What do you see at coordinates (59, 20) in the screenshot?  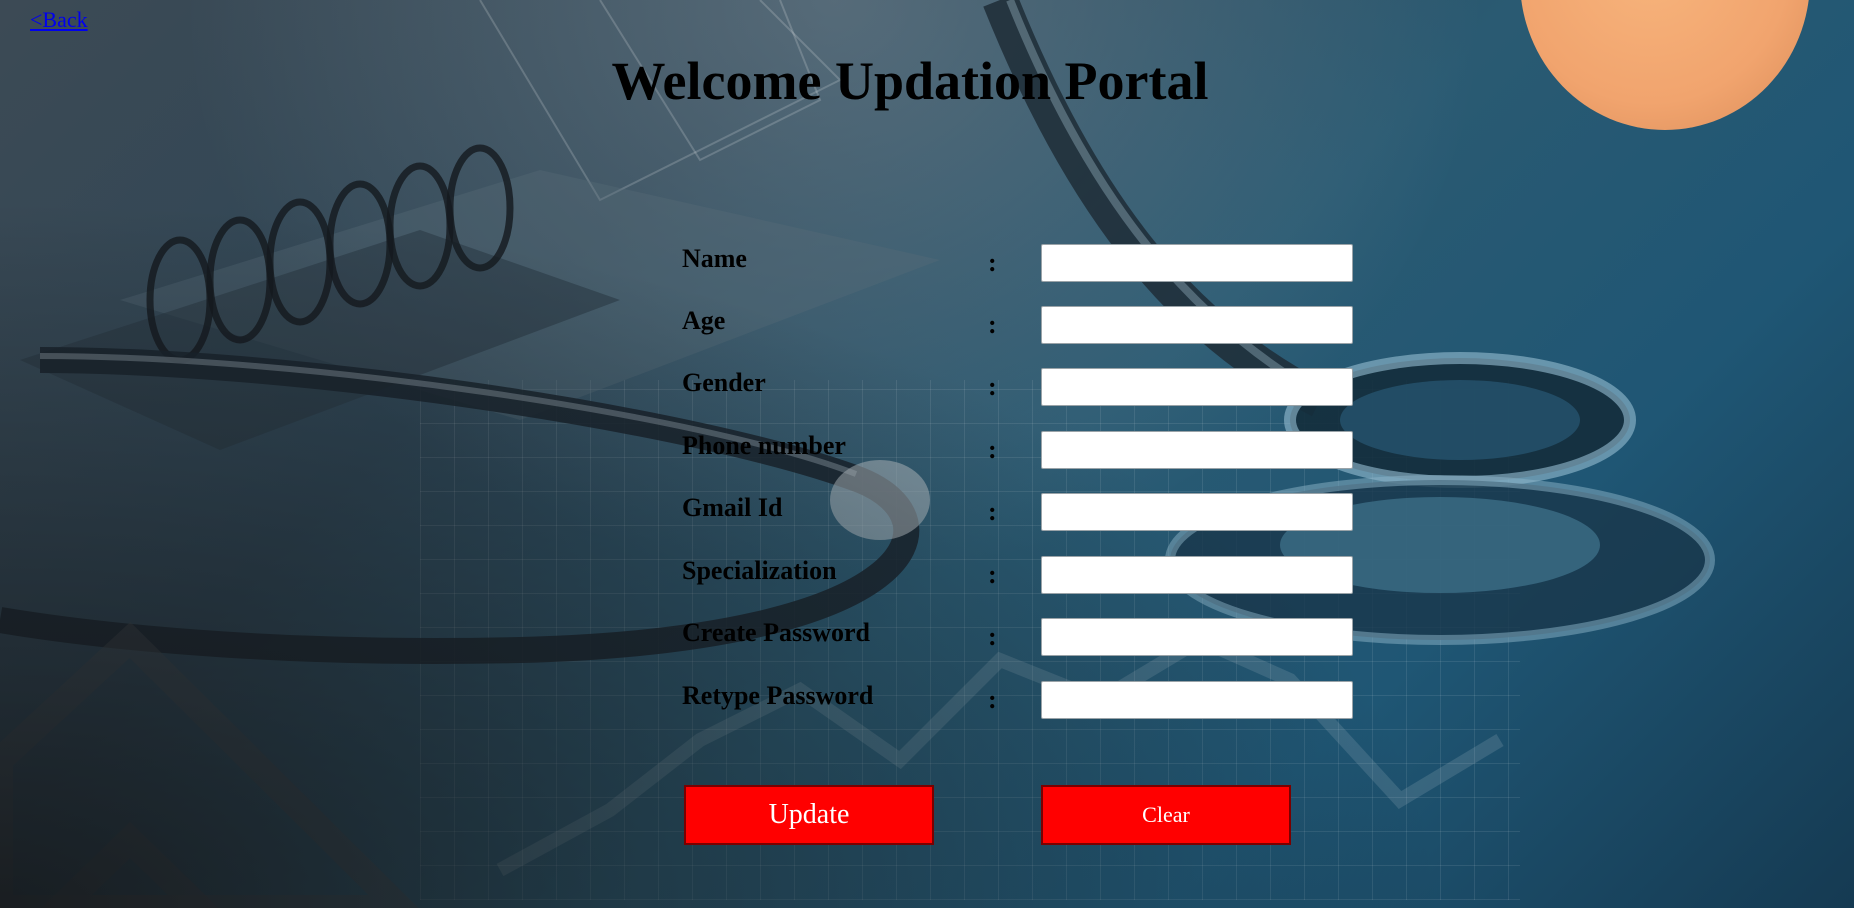 I see `back-link: <Back` at bounding box center [59, 20].